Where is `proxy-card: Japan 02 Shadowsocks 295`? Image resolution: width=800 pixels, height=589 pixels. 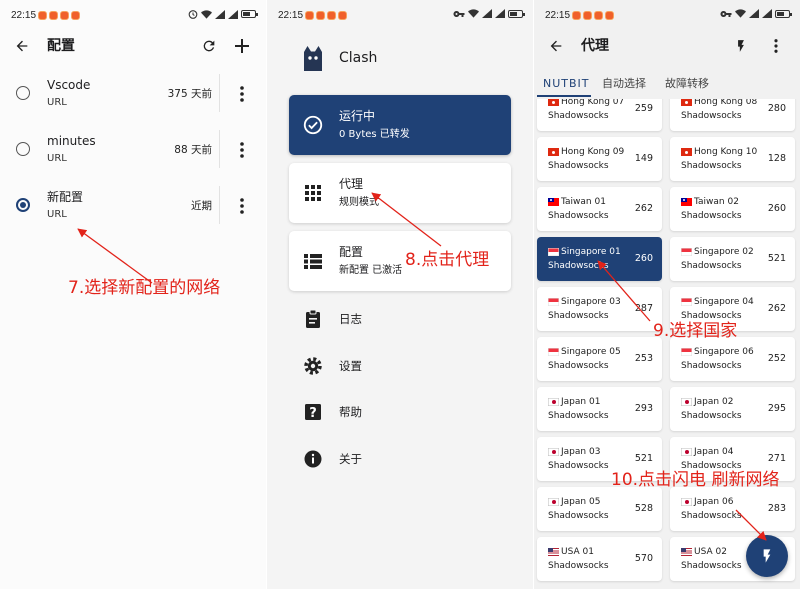
proxy-card: Japan 02 Shadowsocks 295 is located at coordinates (732, 409).